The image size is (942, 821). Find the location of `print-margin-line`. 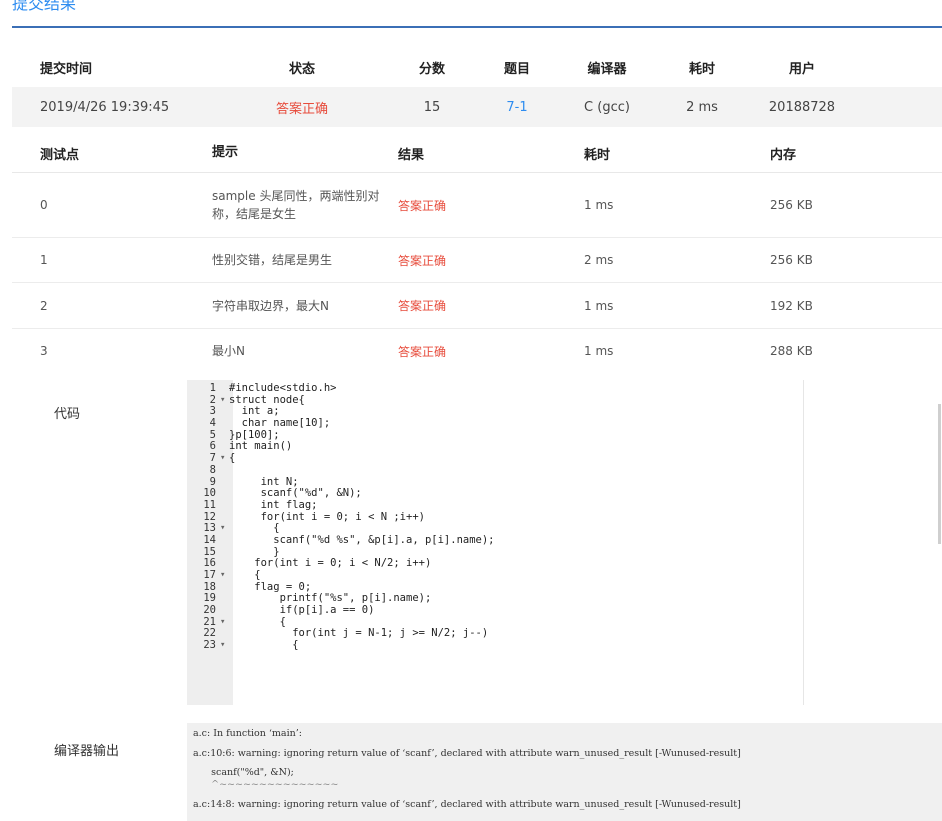

print-margin-line is located at coordinates (803, 542).